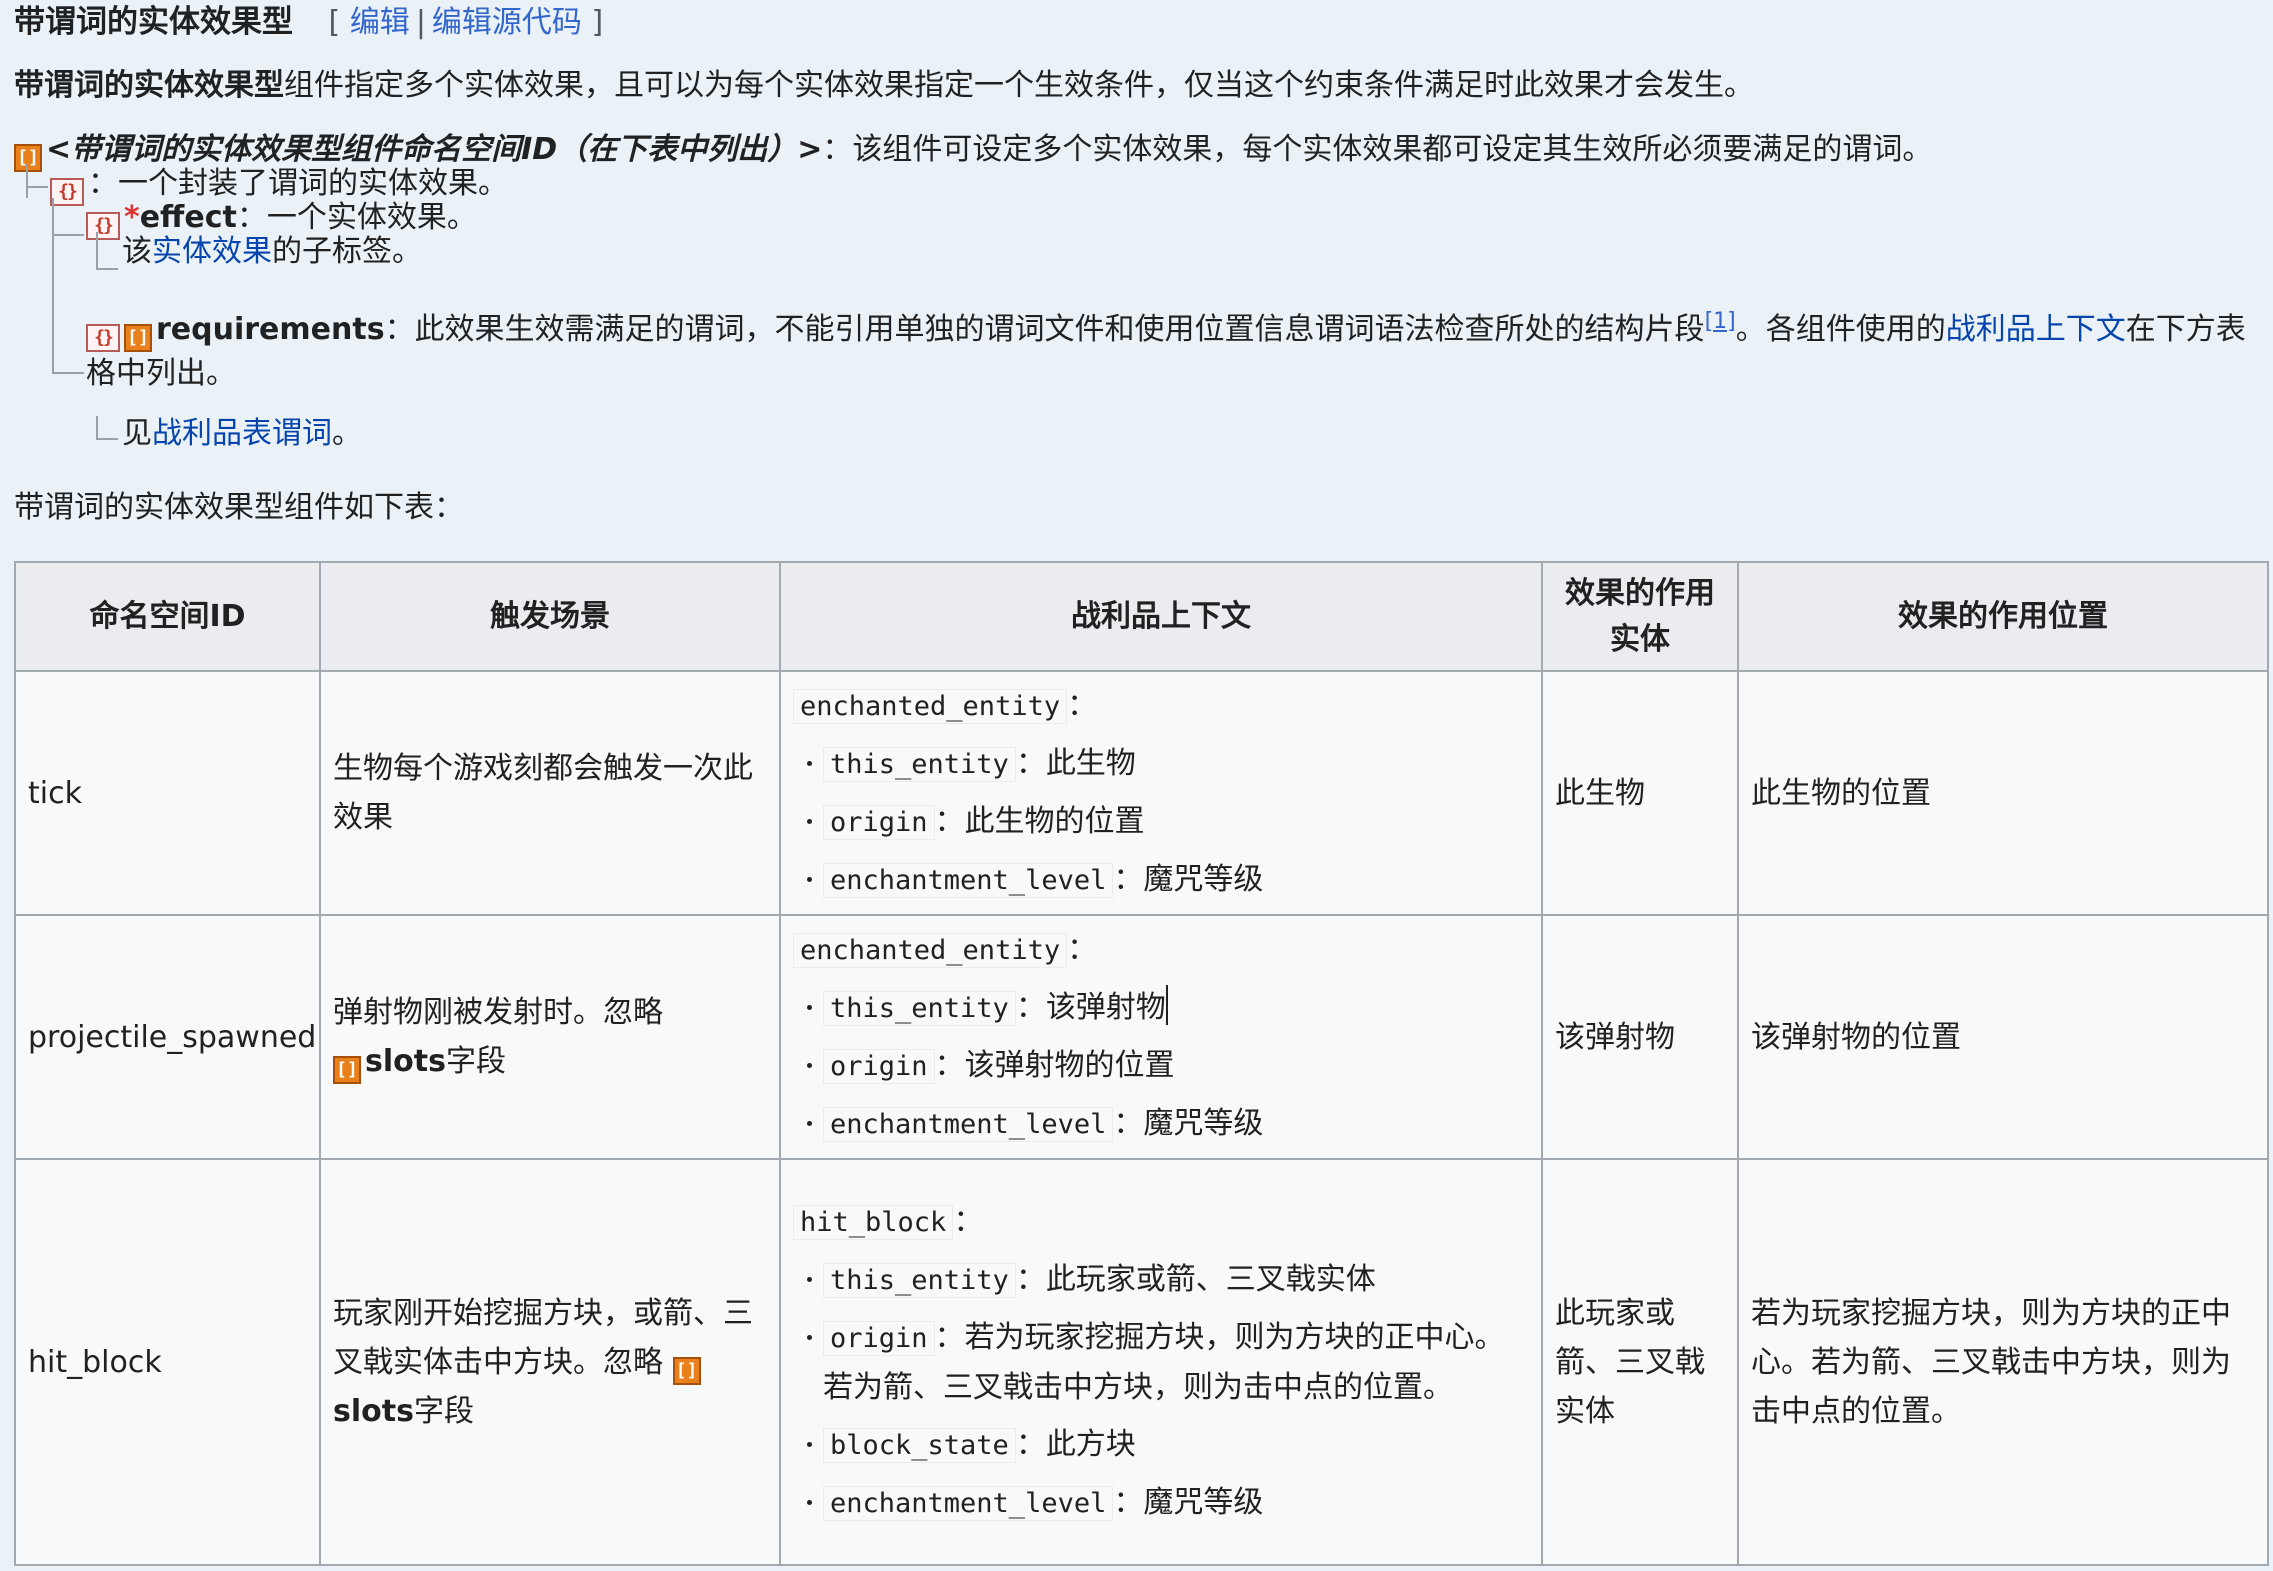 This screenshot has width=2273, height=1571. Describe the element at coordinates (1168, 822) in the screenshot. I see `context-entry: origin ：此生物的位置` at that location.